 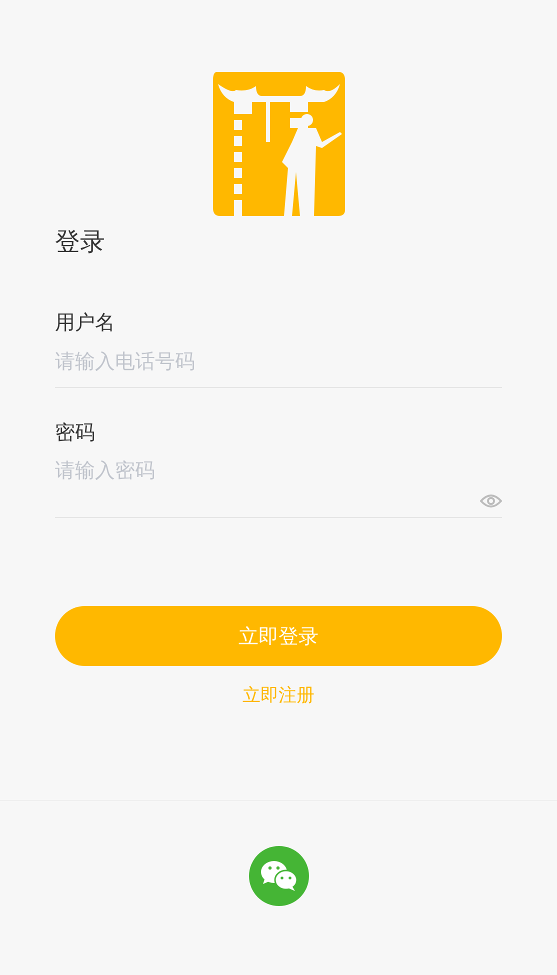 What do you see at coordinates (278, 636) in the screenshot?
I see `login-button: 立即登录` at bounding box center [278, 636].